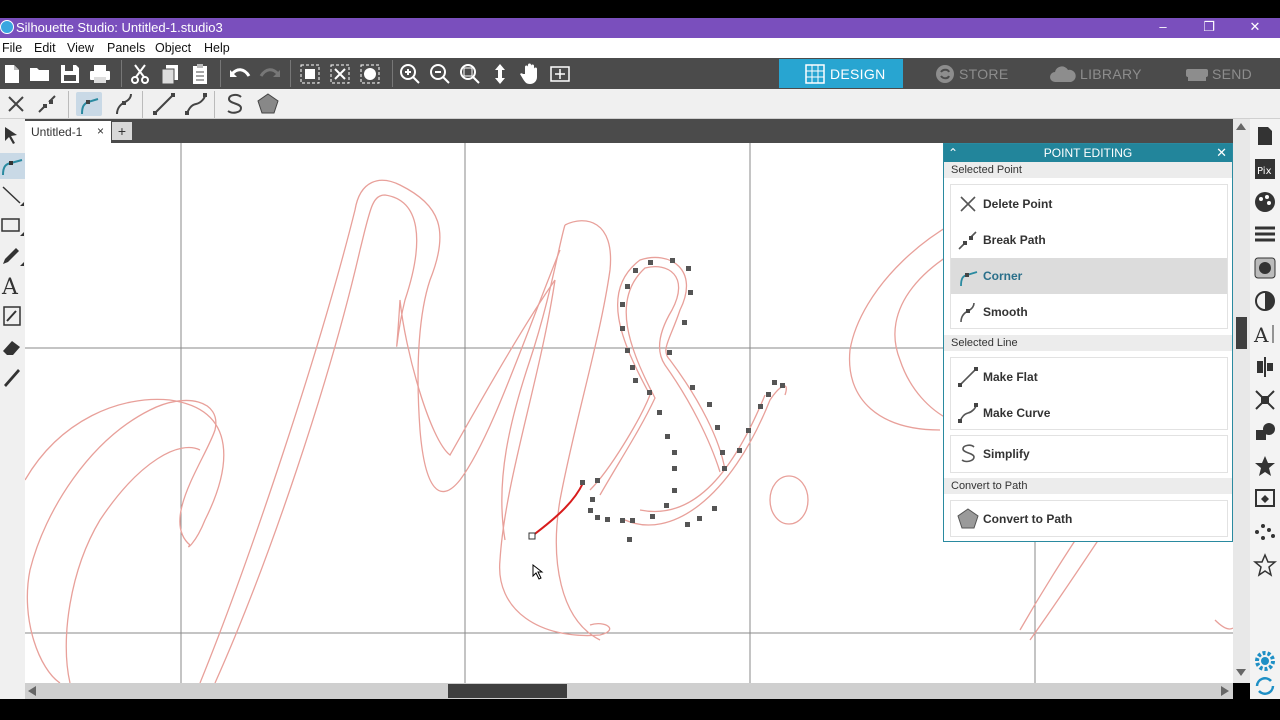 This screenshot has width=1280, height=720. Describe the element at coordinates (1225, 691) in the screenshot. I see `scroll-right-icon` at that location.